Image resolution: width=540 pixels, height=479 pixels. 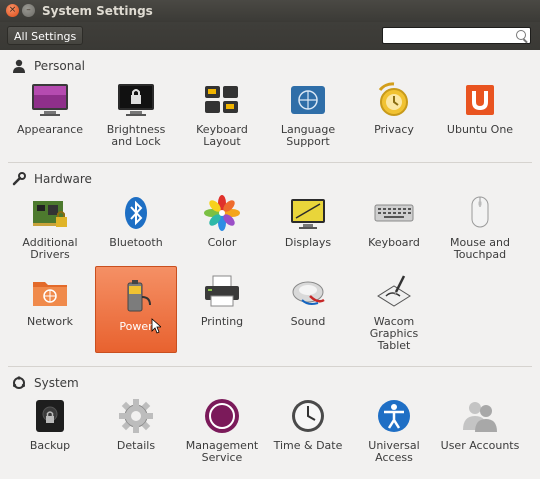 I want to click on item-label: Printing, so click(x=222, y=321).